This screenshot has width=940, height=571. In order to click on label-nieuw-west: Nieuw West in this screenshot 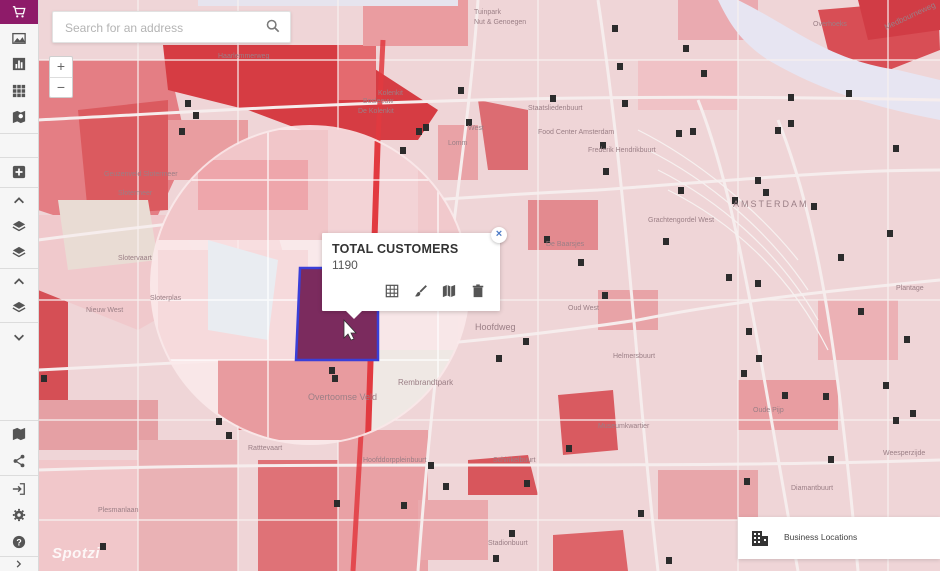, I will do `click(104, 310)`.